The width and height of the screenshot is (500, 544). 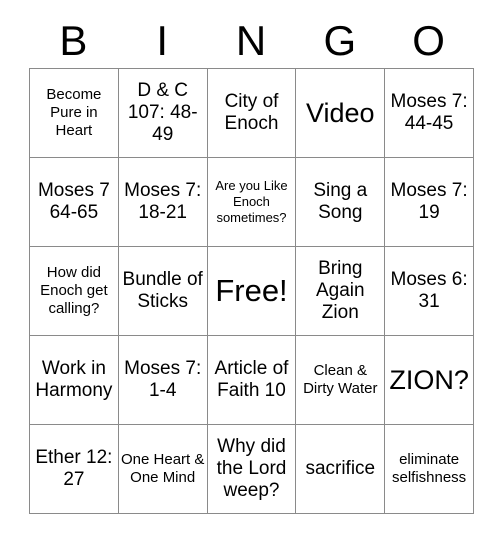 I want to click on bingo-cell-label: D & C 107: 48-49, so click(x=162, y=112).